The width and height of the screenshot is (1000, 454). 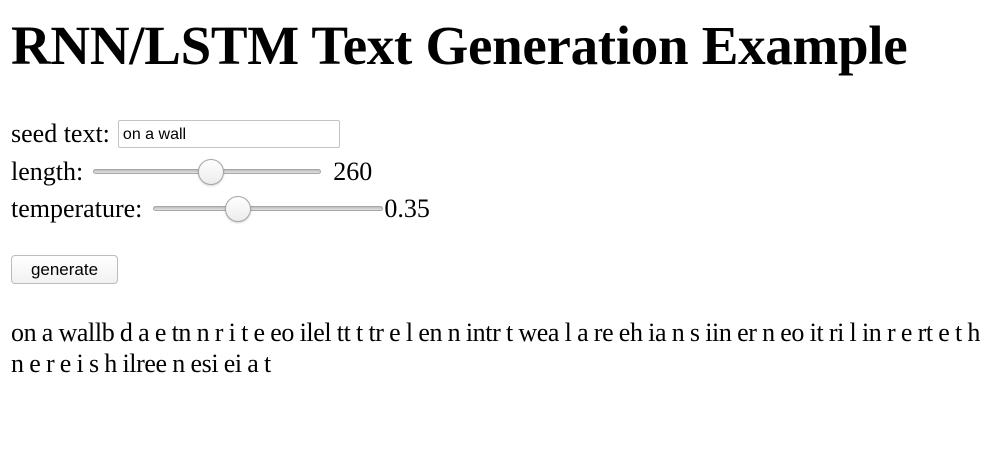 What do you see at coordinates (77, 208) in the screenshot?
I see `temperature-label: temperature:` at bounding box center [77, 208].